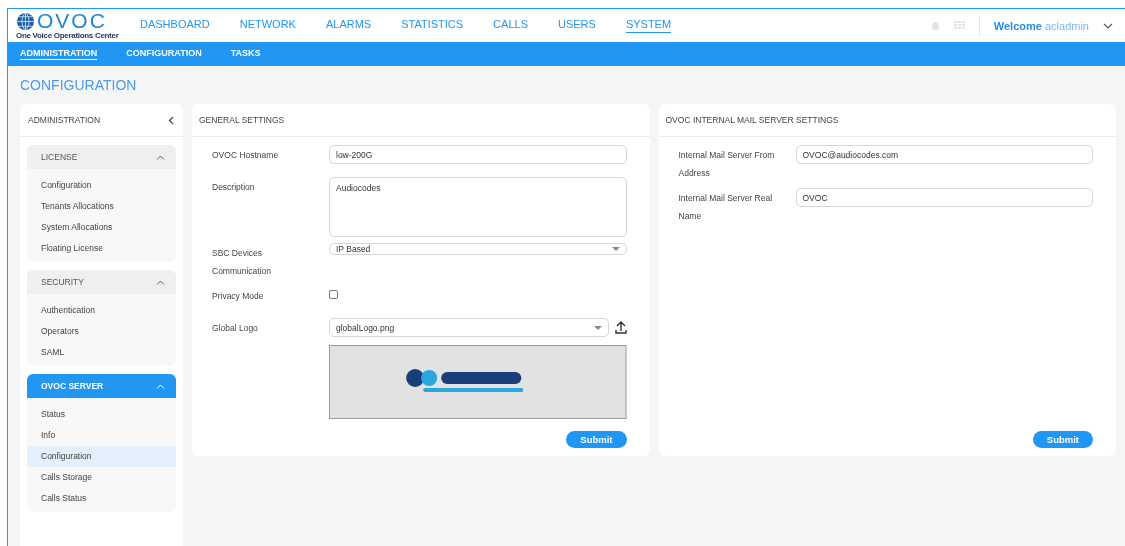 The image size is (1125, 546). I want to click on dropdown-field: globalLogo.png, so click(469, 327).